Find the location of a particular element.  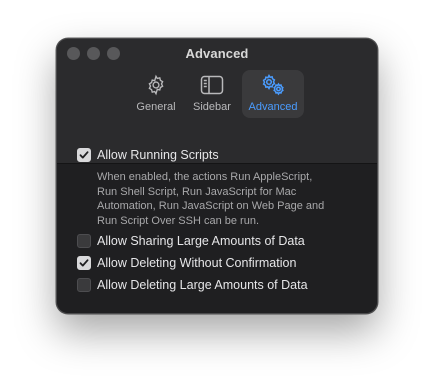

tab-sidebar-label: Sidebar is located at coordinates (212, 107).